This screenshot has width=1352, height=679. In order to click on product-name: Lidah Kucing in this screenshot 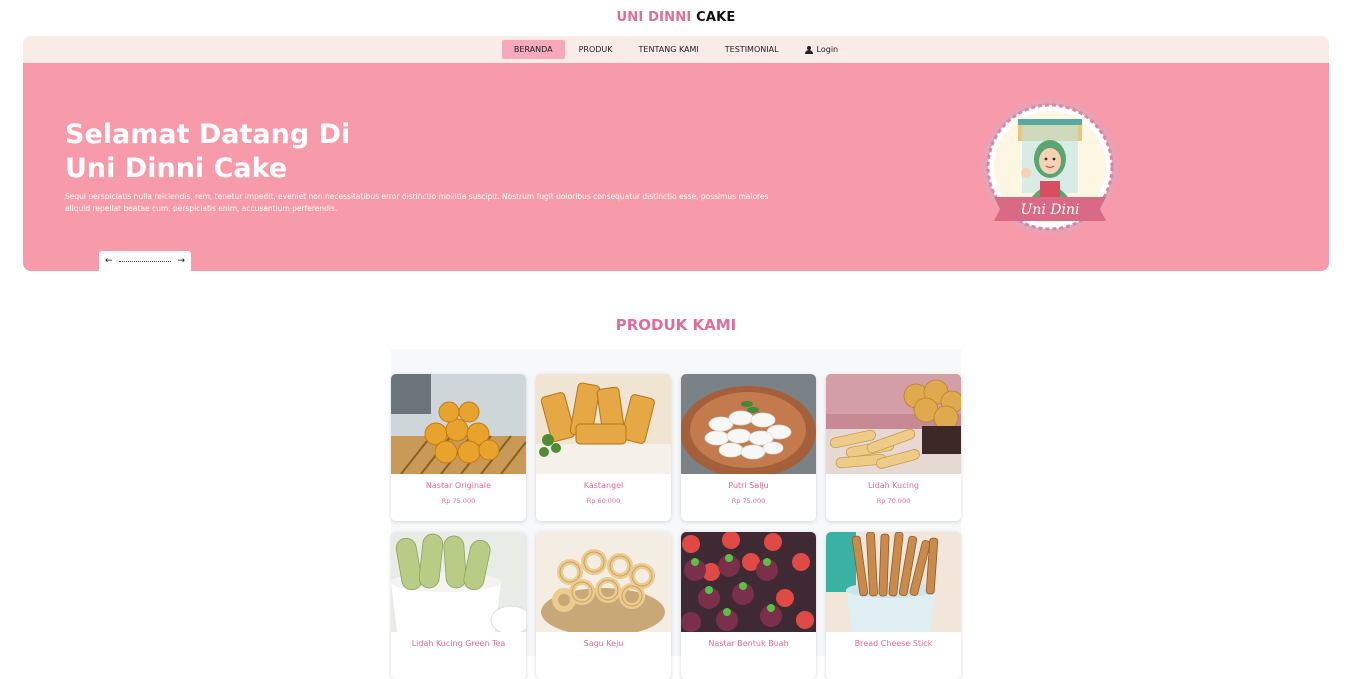, I will do `click(893, 485)`.